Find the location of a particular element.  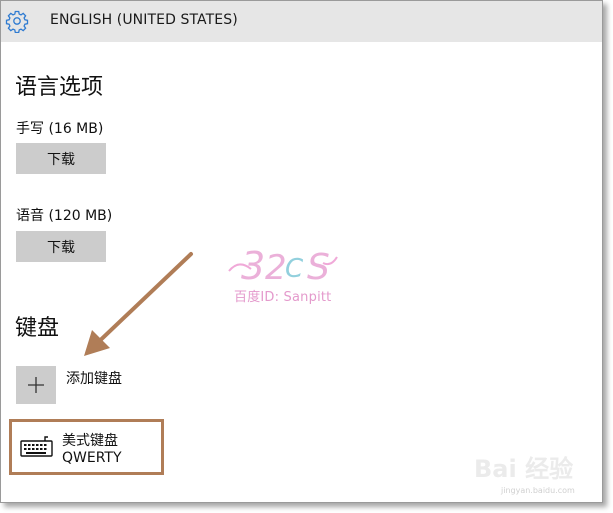

language-options-heading: 语言选项 is located at coordinates (59, 87).